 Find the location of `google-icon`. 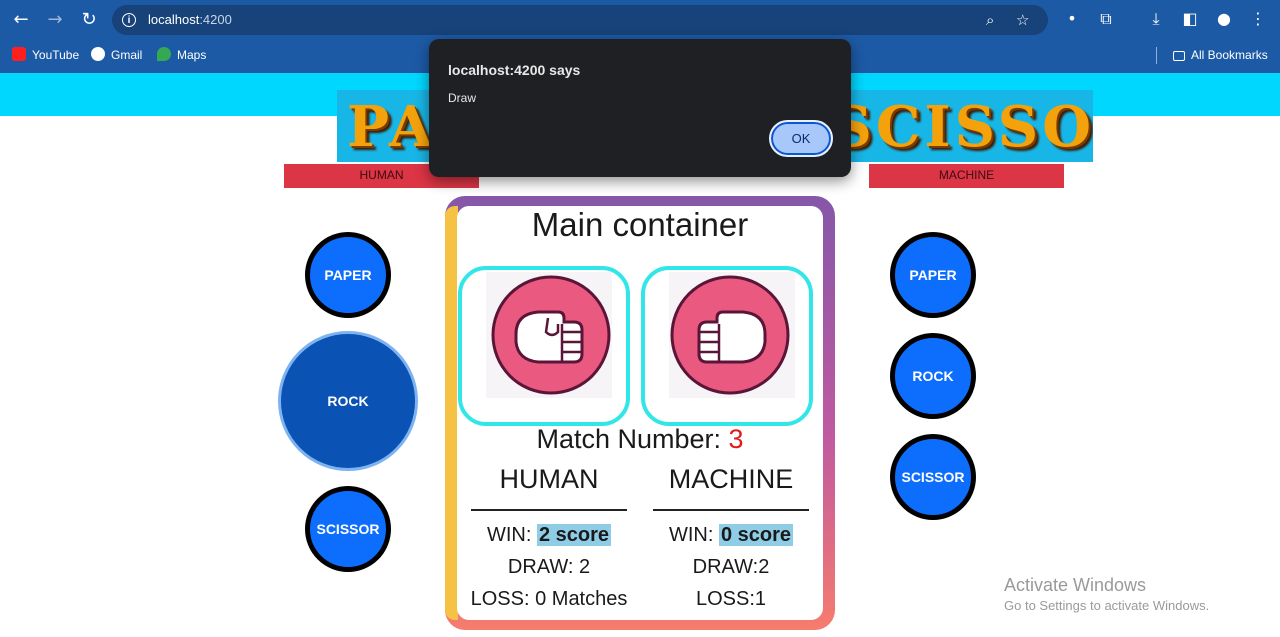

google-icon is located at coordinates (98, 54).